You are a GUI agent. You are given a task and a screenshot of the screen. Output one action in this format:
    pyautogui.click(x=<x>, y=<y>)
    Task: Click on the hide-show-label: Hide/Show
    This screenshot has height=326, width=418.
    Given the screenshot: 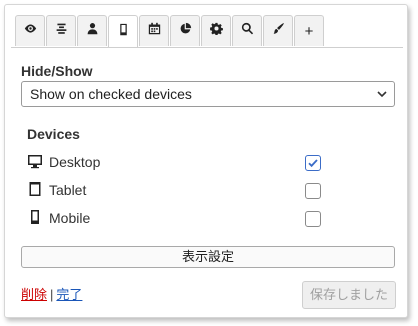 What is the action you would take?
    pyautogui.click(x=57, y=71)
    